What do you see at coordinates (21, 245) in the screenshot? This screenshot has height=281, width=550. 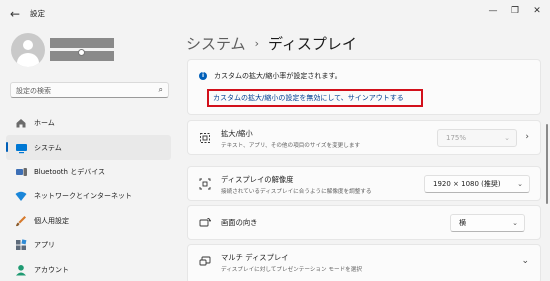 I see `apps-icon` at bounding box center [21, 245].